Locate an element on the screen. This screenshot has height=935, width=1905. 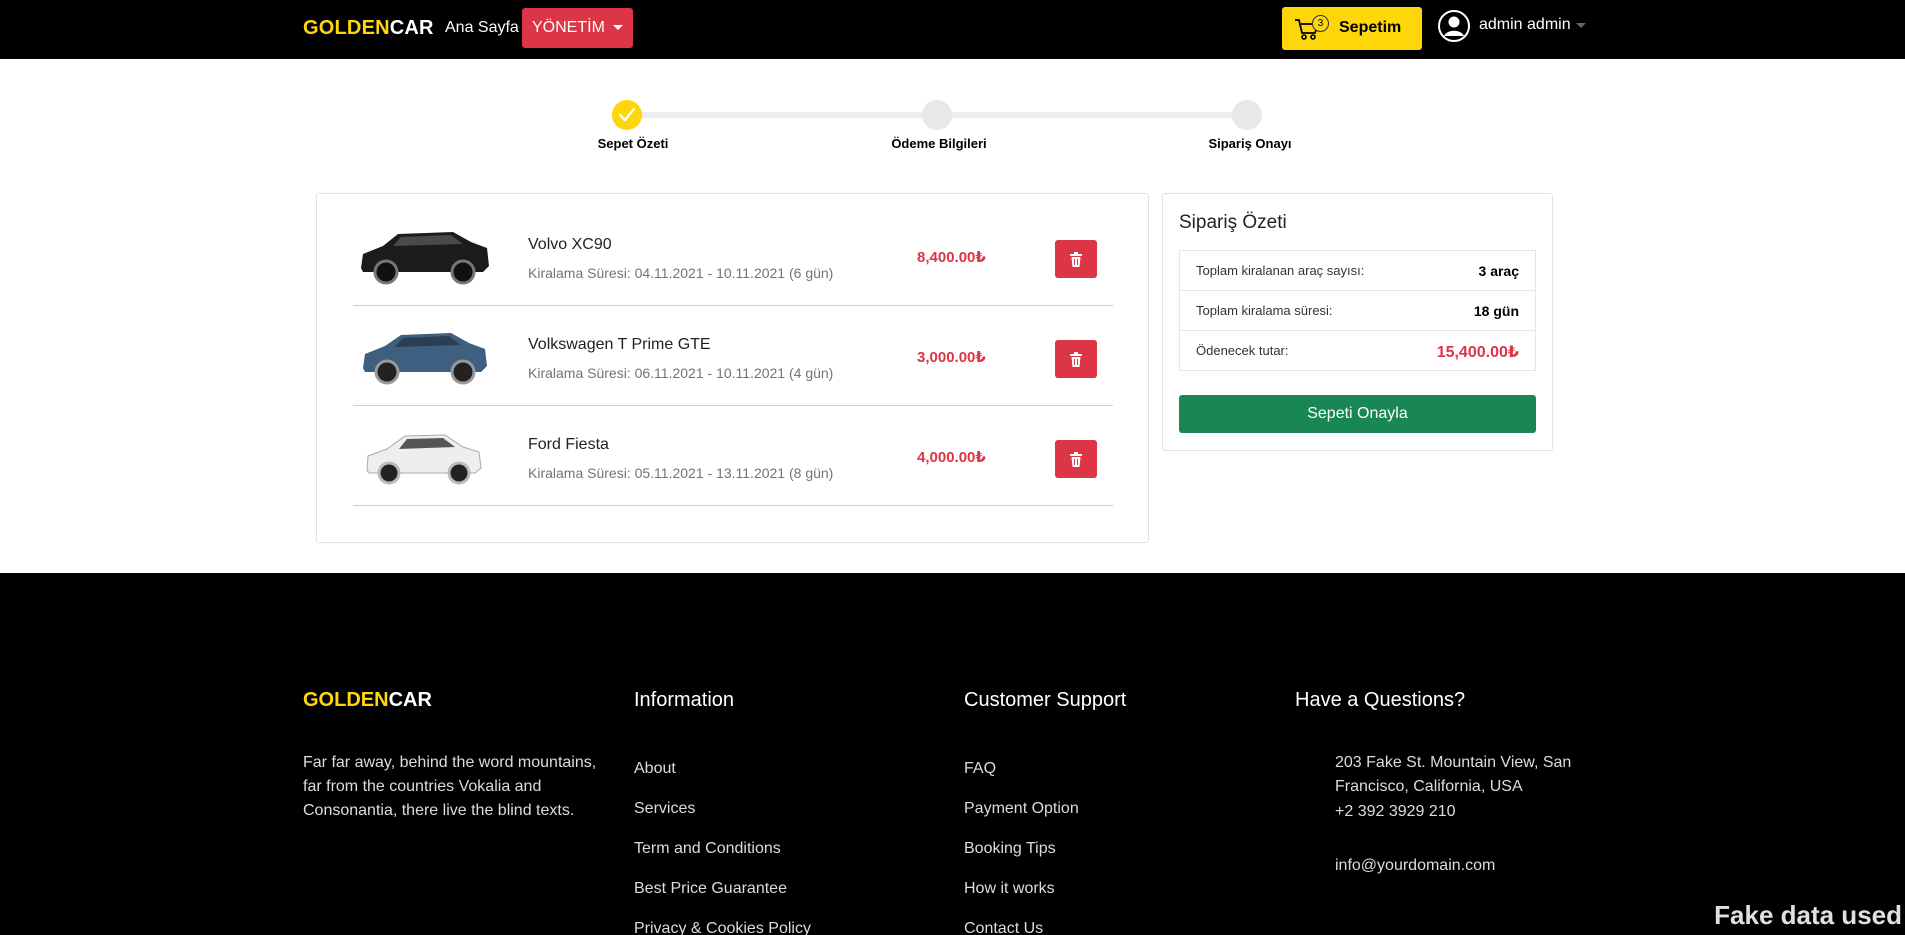
car-name: Volkswagen T Prime GTE is located at coordinates (619, 344).